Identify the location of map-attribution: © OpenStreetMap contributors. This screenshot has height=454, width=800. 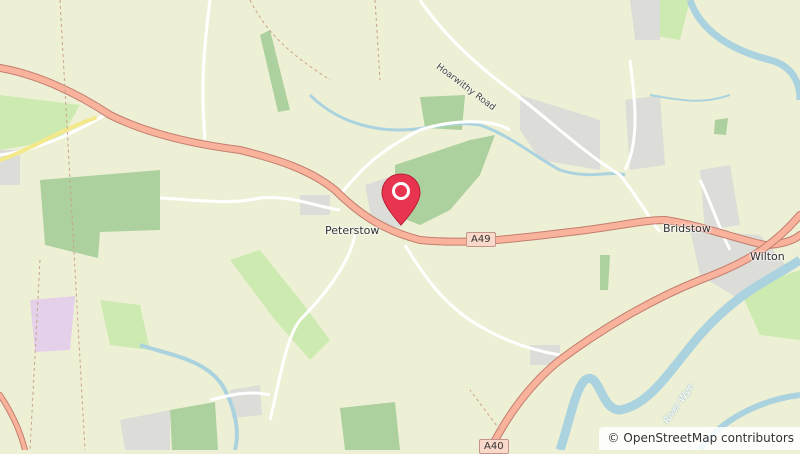
(699, 438).